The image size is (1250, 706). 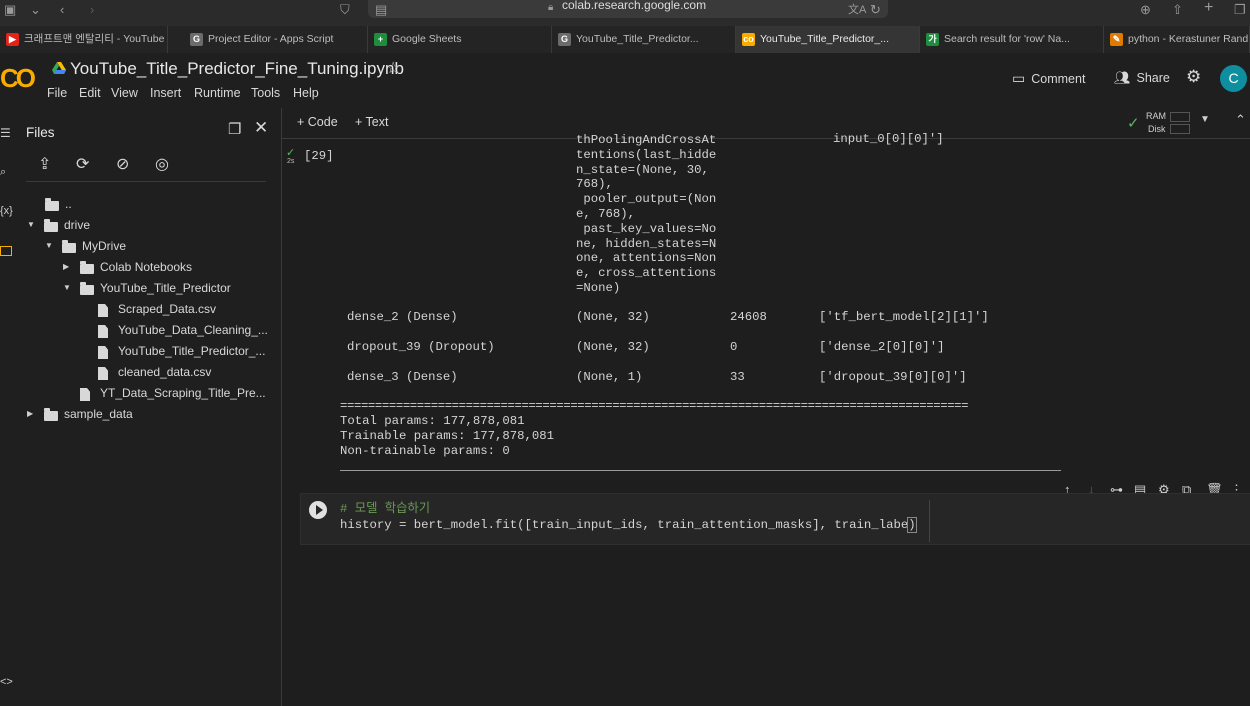 What do you see at coordinates (1233, 78) in the screenshot?
I see `avatar: C` at bounding box center [1233, 78].